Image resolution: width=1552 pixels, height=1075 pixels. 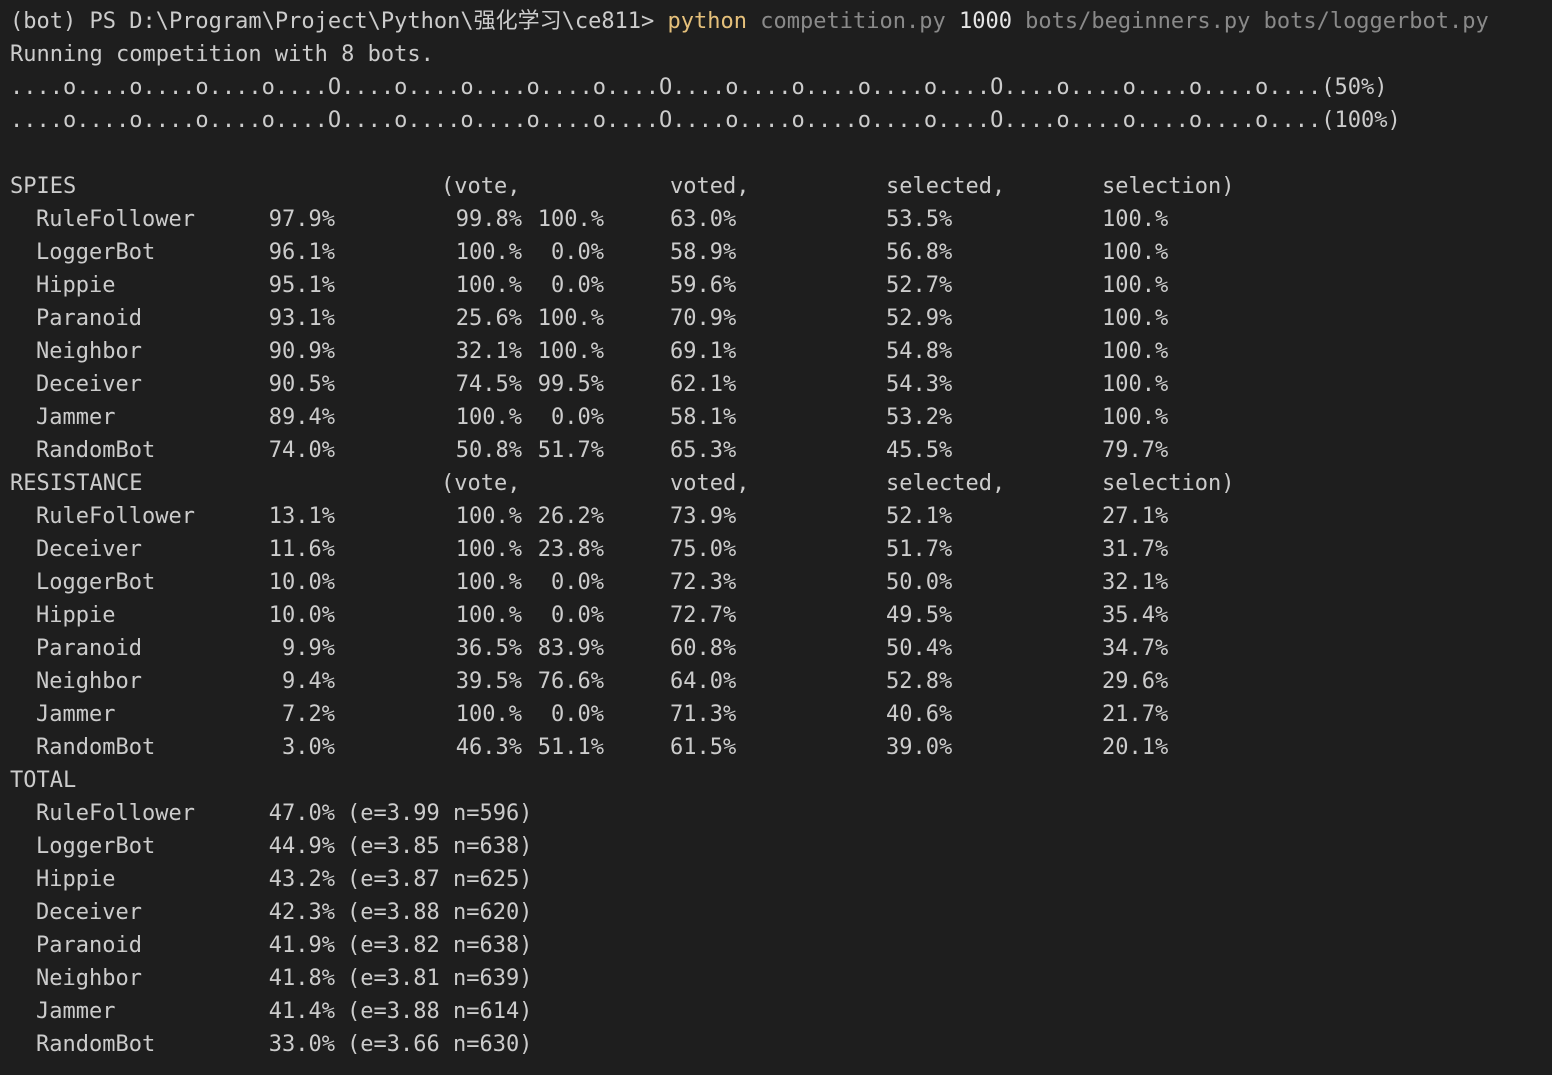 What do you see at coordinates (481, 186) in the screenshot?
I see `spies-vote-header: (vote,` at bounding box center [481, 186].